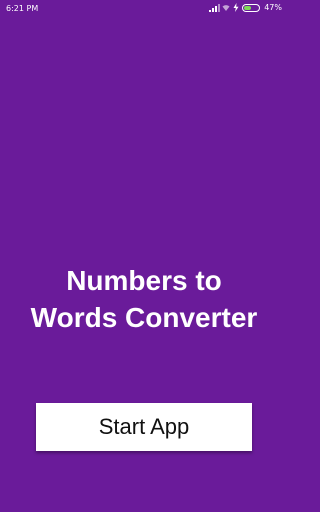 The height and width of the screenshot is (512, 320). Describe the element at coordinates (273, 7) in the screenshot. I see `battery-percent: 47%` at that location.